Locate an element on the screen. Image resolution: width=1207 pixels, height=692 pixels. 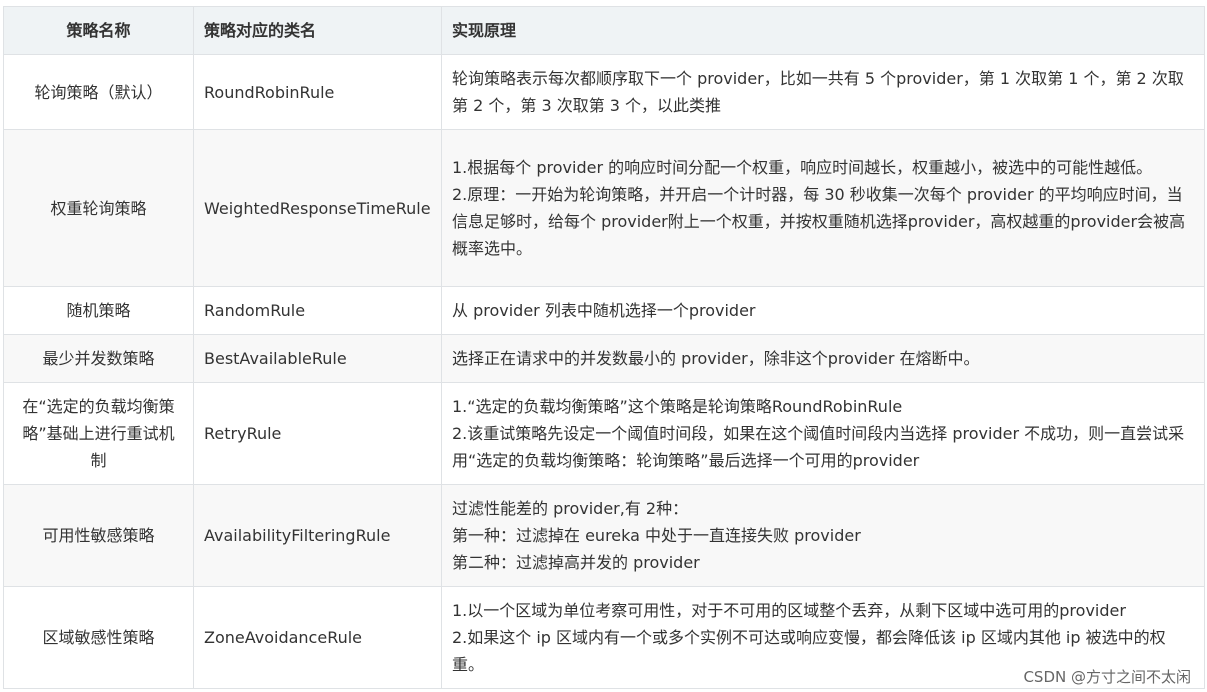
class-name-cell: ZoneAvoidanceRule is located at coordinates (317, 637).